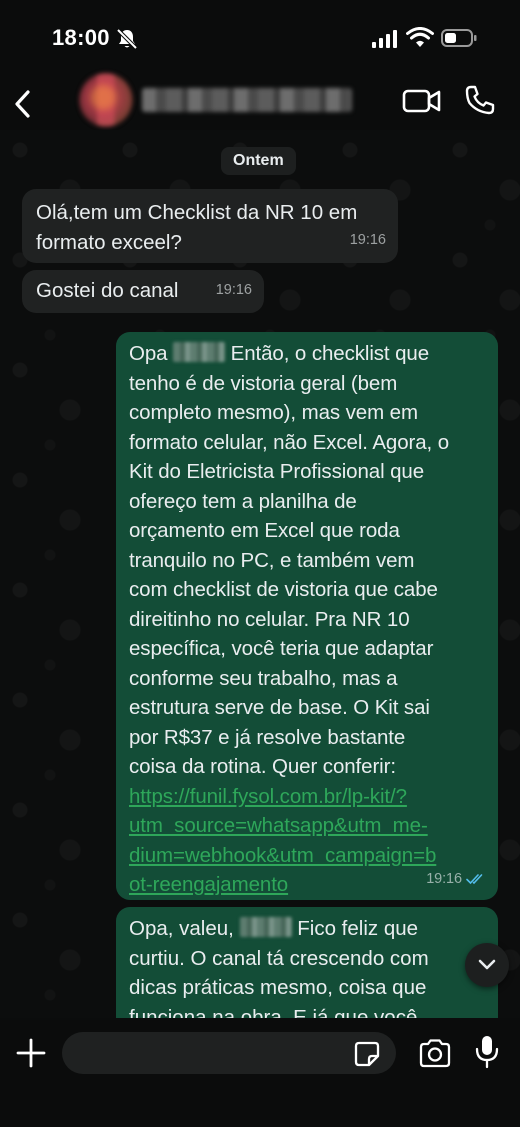  I want to click on back-button, so click(23, 104).